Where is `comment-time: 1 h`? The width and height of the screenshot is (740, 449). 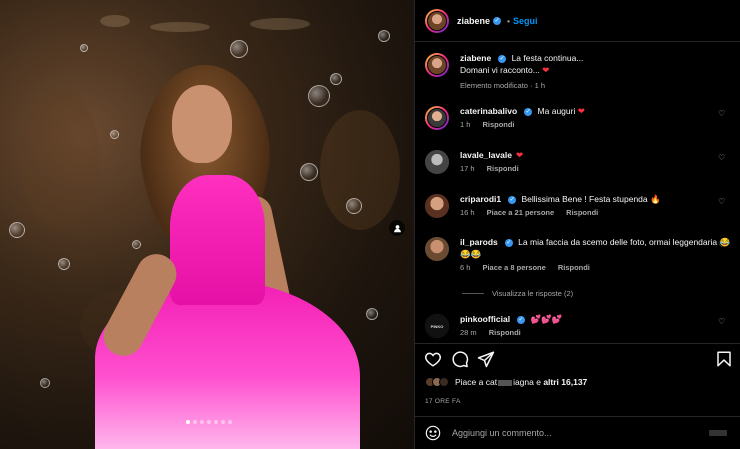
comment-time: 1 h is located at coordinates (465, 124).